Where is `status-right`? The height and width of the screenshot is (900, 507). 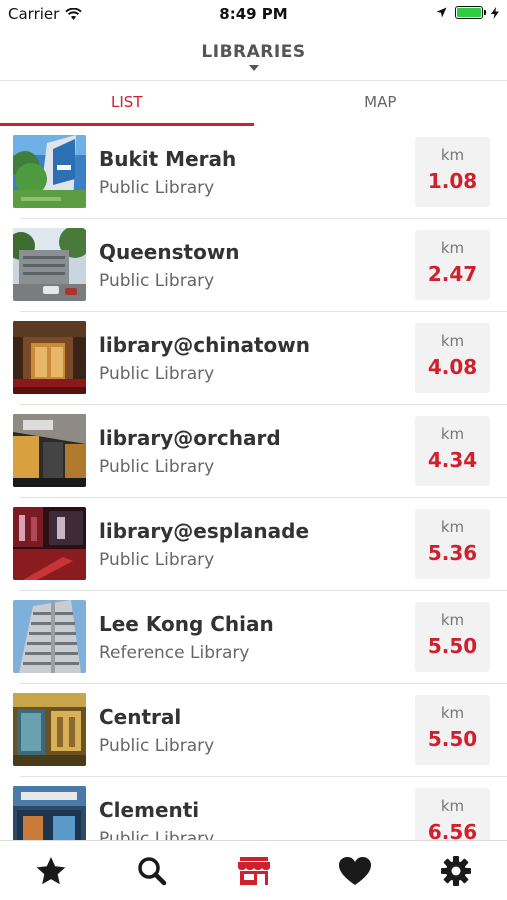 status-right is located at coordinates (467, 12).